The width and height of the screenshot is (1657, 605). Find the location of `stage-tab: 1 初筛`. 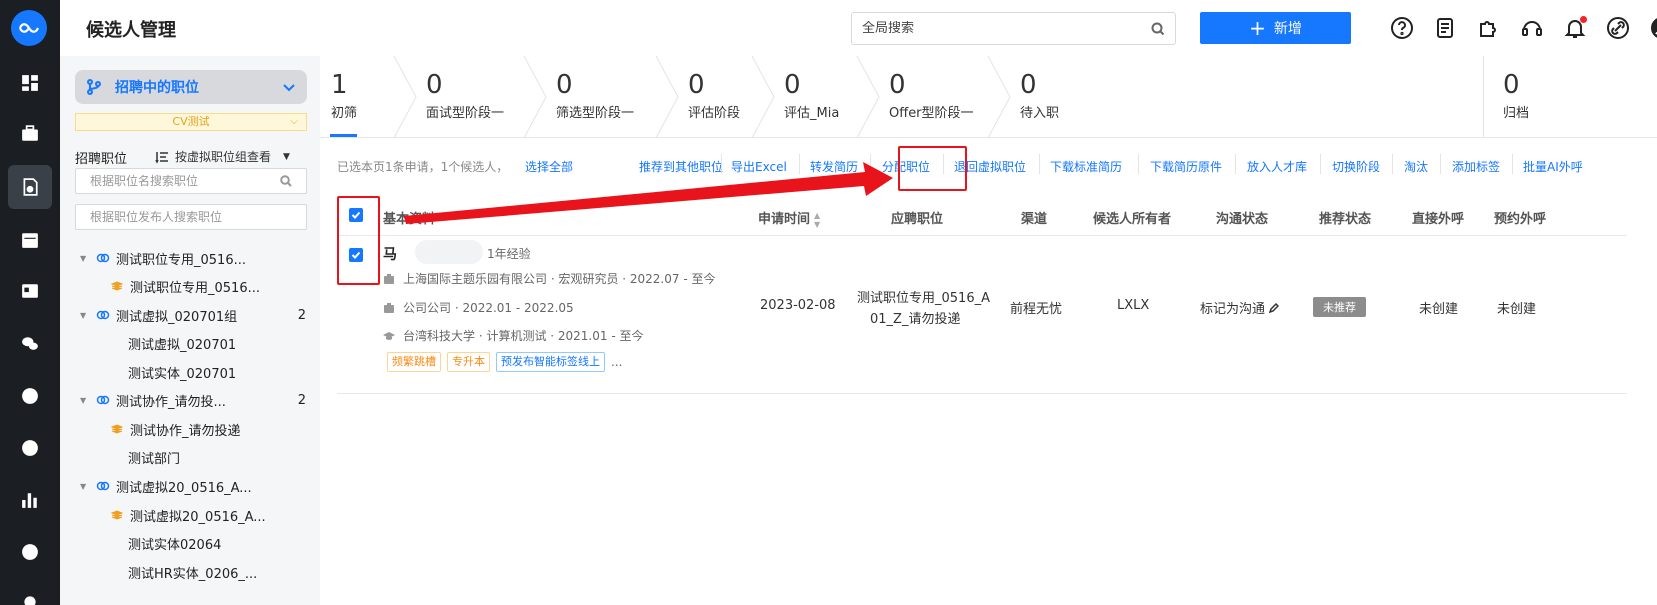

stage-tab: 1 初筛 is located at coordinates (344, 95).